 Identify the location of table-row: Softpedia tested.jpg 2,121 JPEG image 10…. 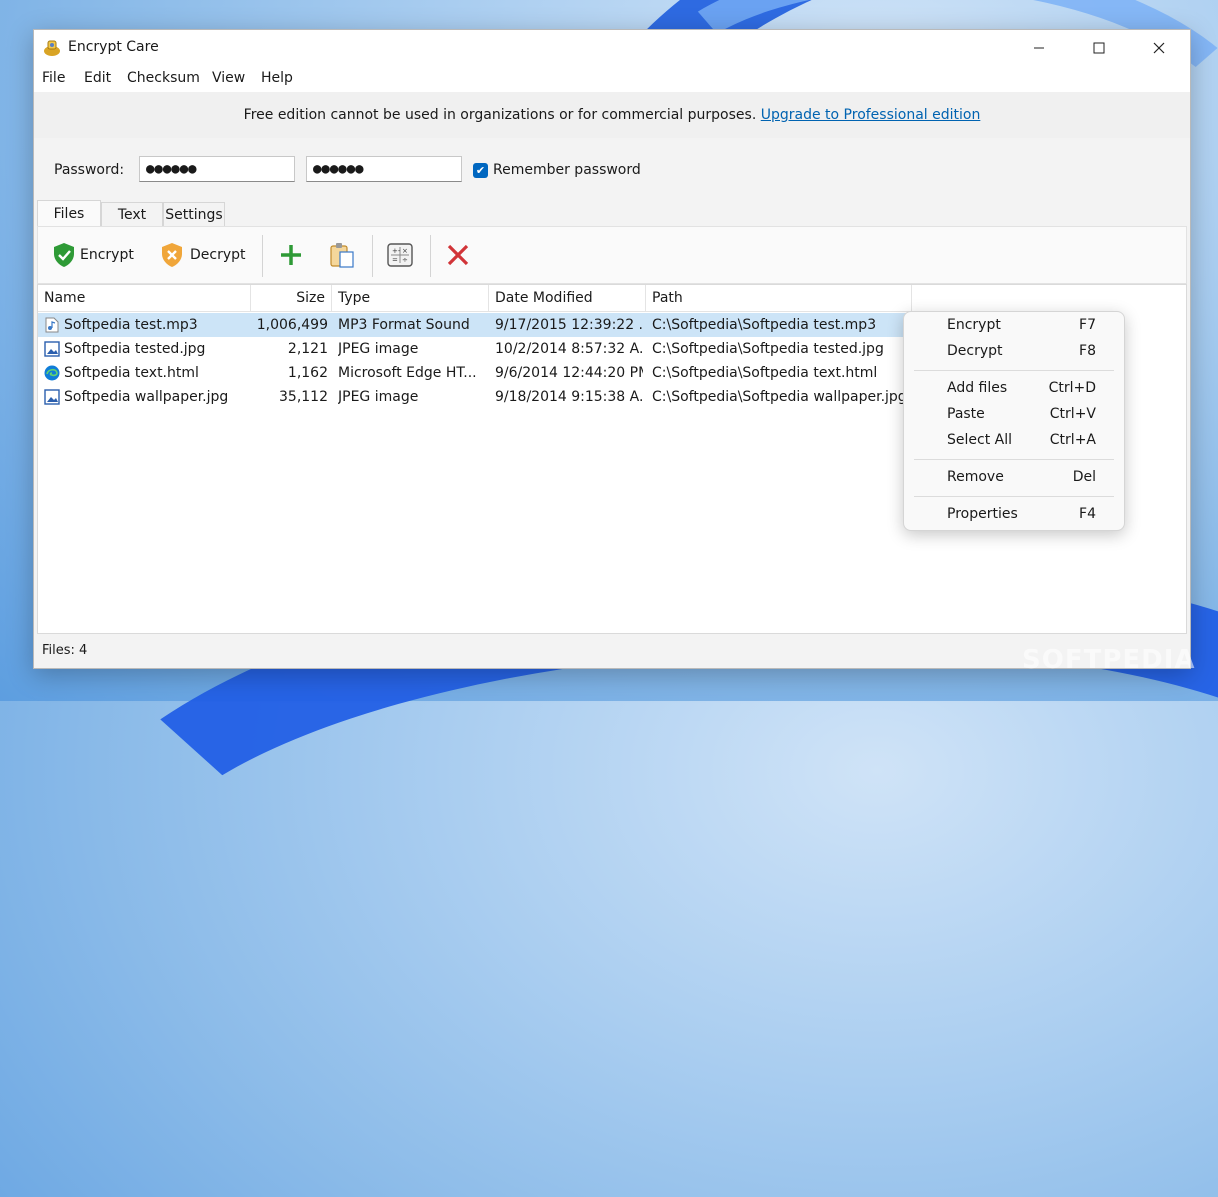
(475, 349).